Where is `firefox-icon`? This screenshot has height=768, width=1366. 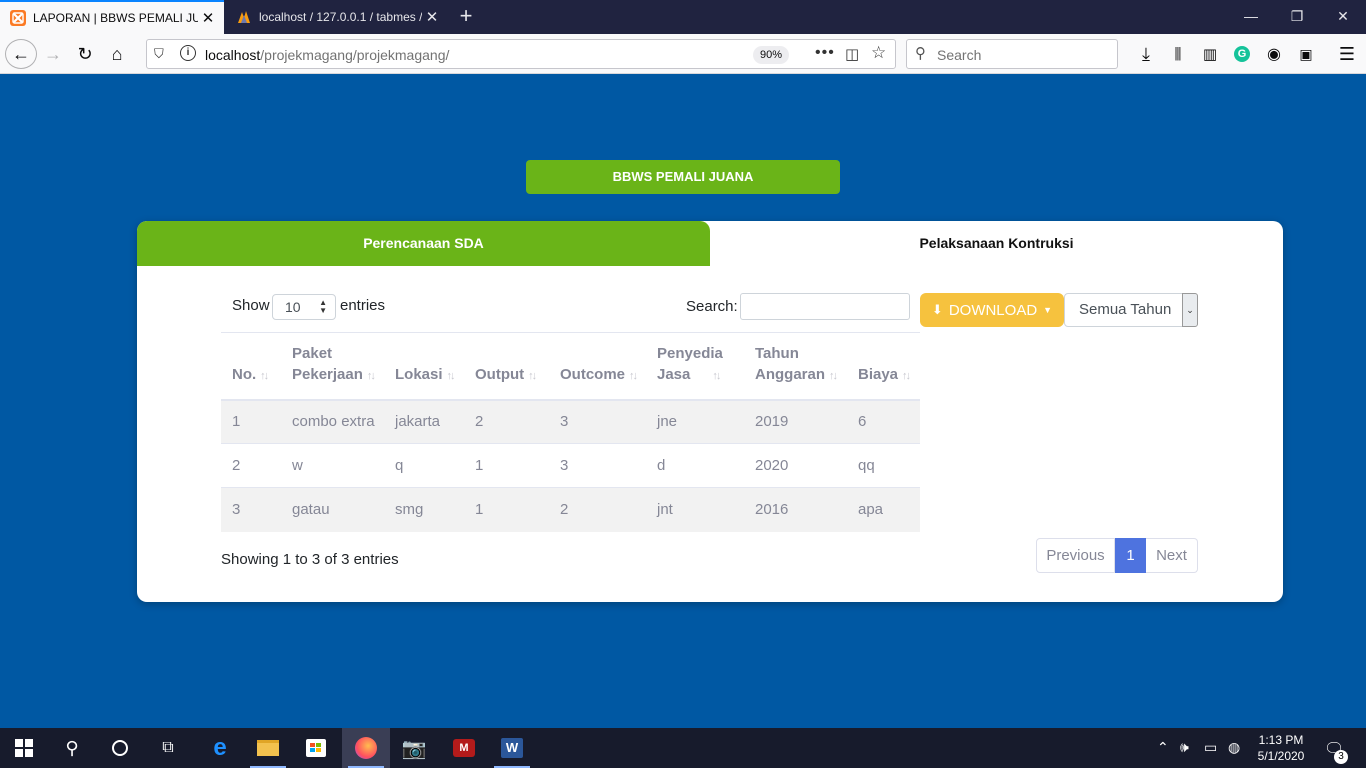
firefox-icon is located at coordinates (366, 748).